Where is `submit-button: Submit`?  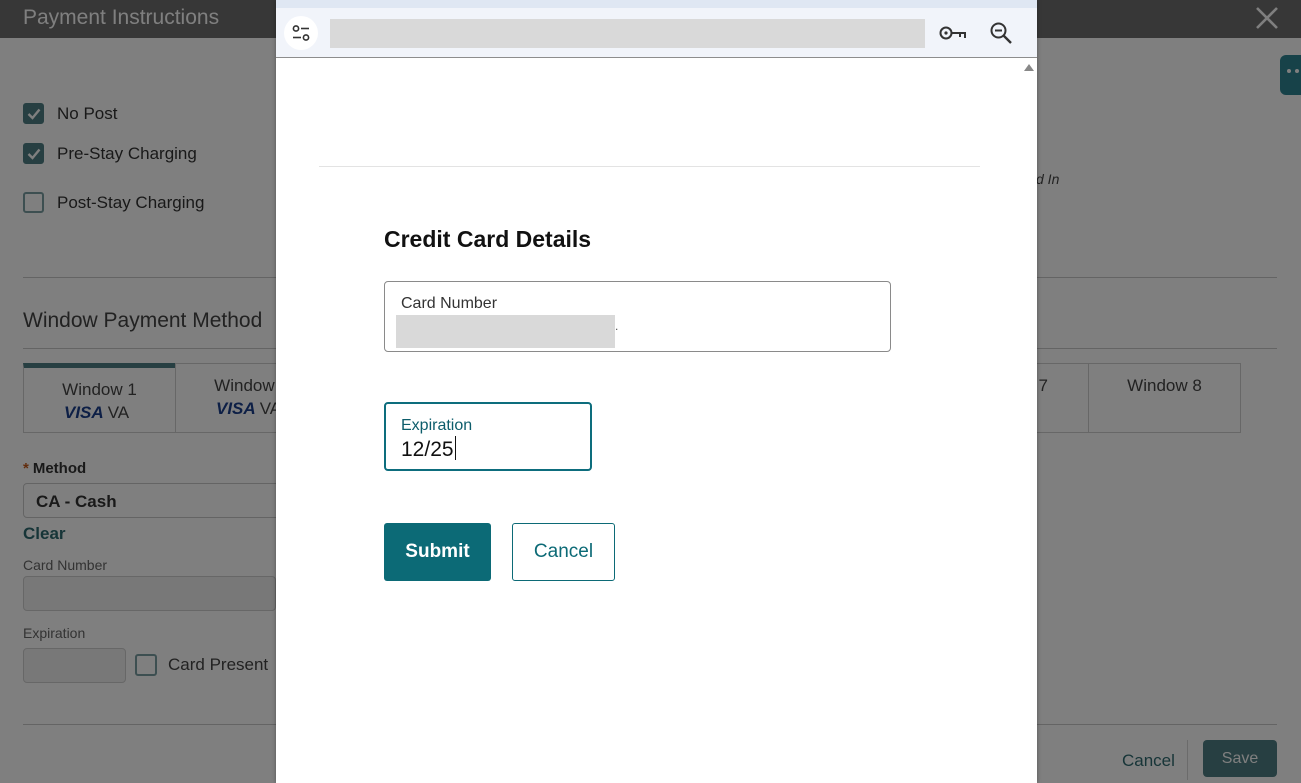
submit-button: Submit is located at coordinates (437, 552).